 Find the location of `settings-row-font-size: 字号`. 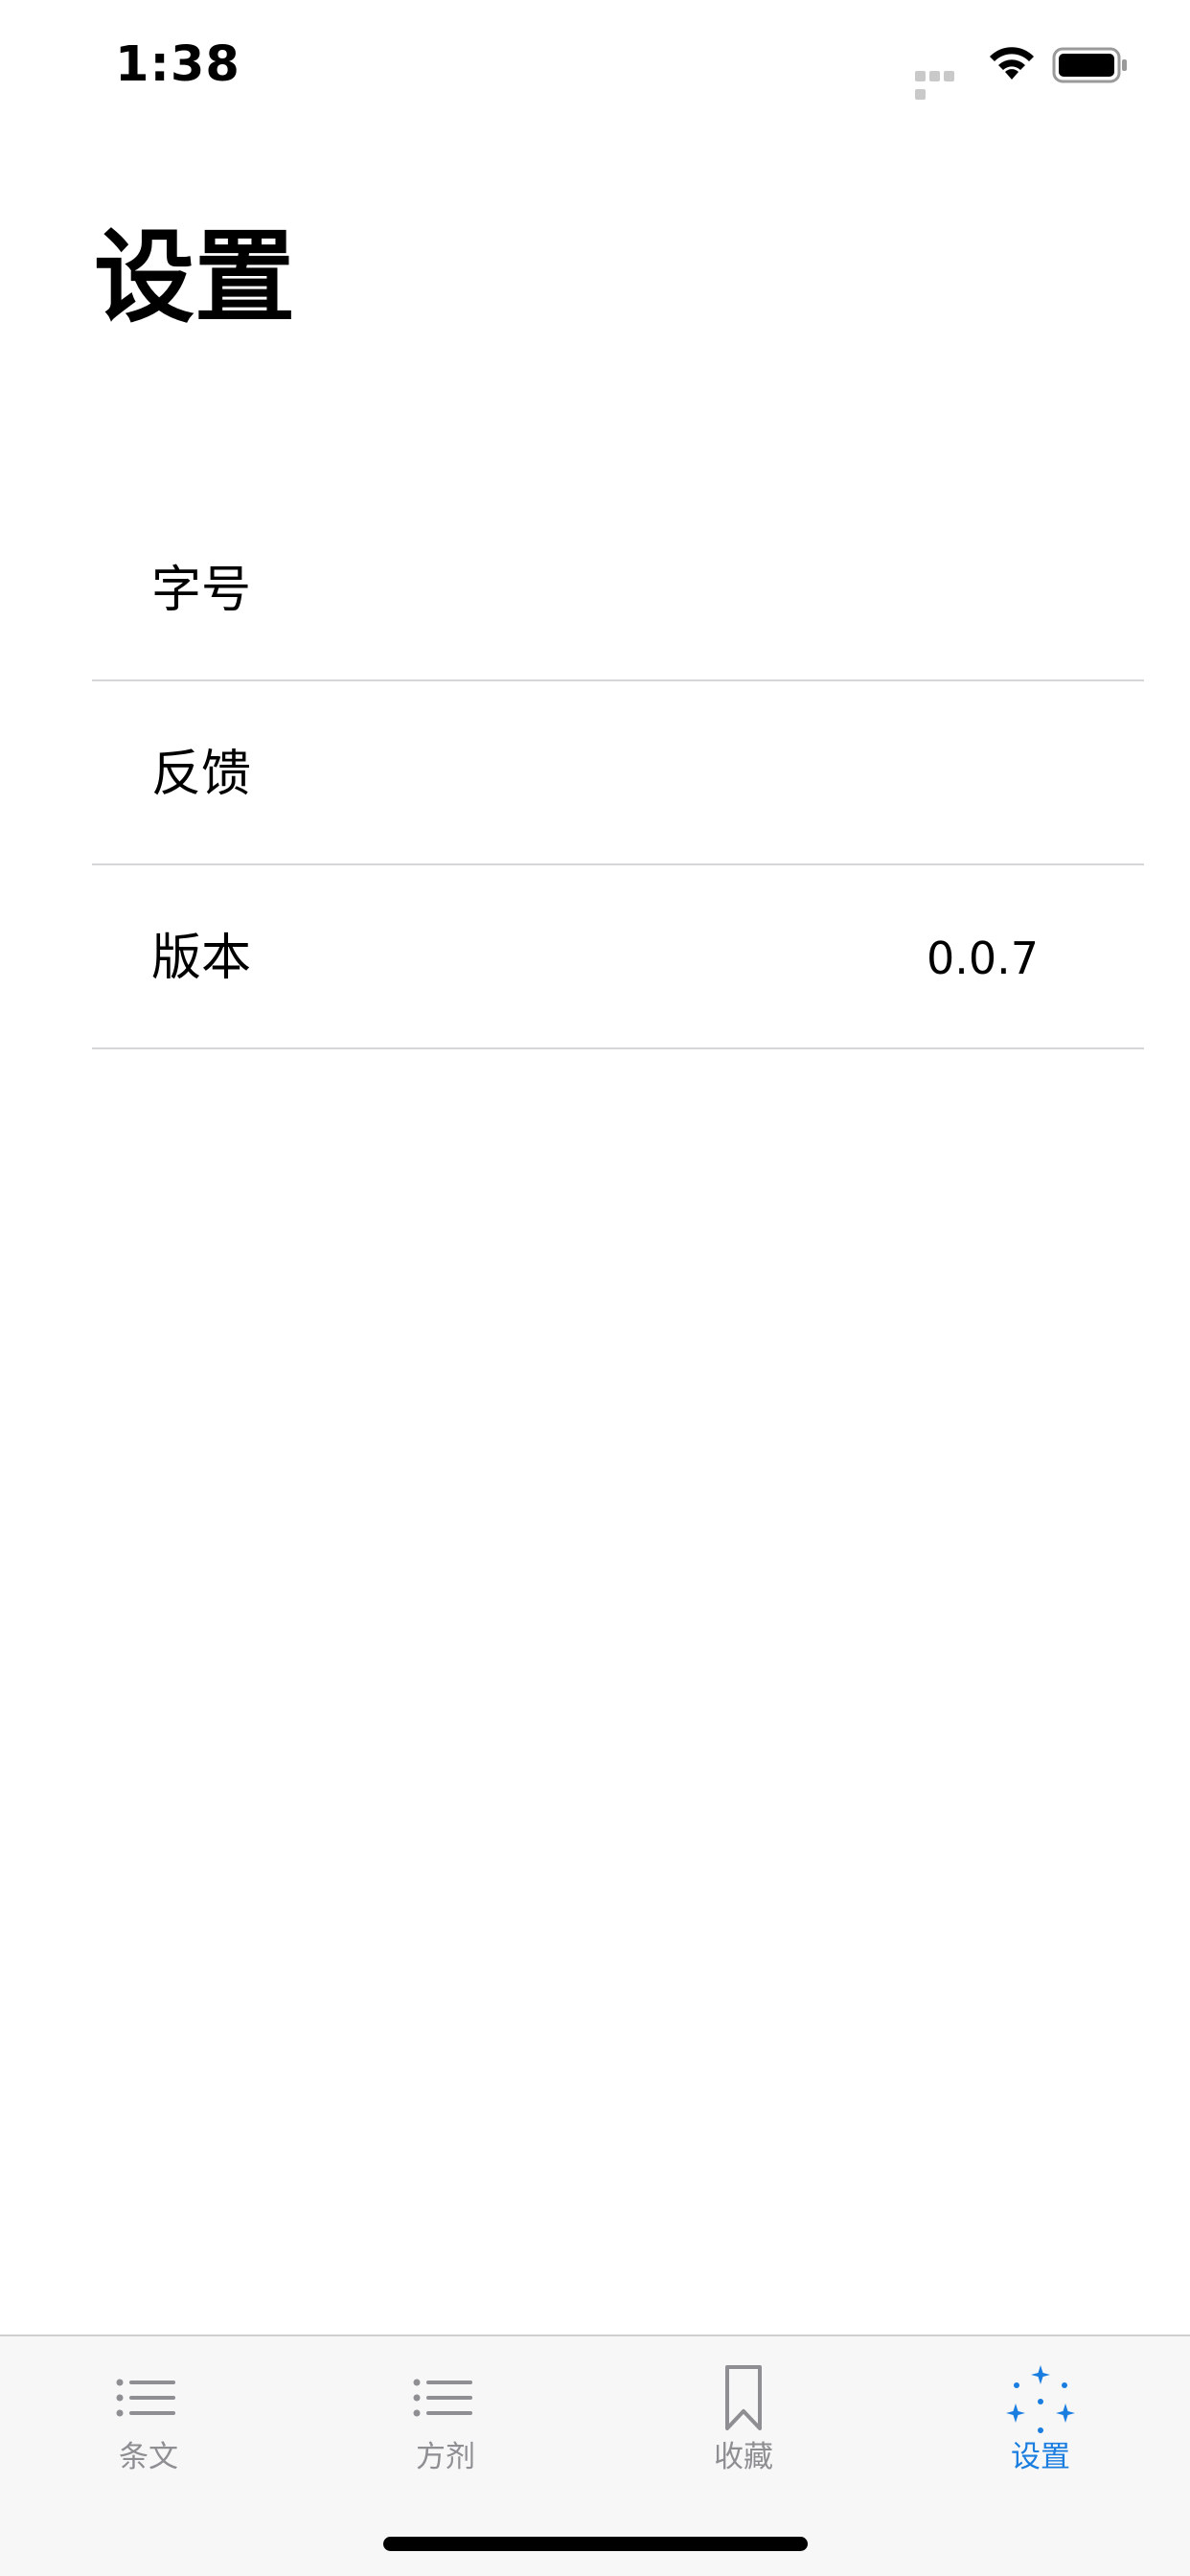

settings-row-font-size: 字号 is located at coordinates (618, 589).